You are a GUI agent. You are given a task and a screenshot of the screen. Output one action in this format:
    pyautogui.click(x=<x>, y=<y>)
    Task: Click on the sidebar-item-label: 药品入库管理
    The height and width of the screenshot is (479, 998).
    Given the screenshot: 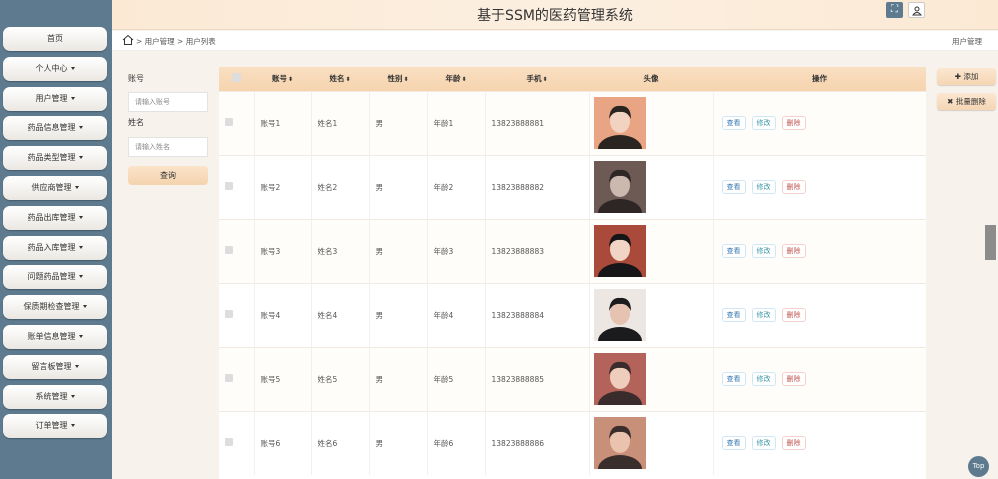 What is the action you would take?
    pyautogui.click(x=51, y=247)
    